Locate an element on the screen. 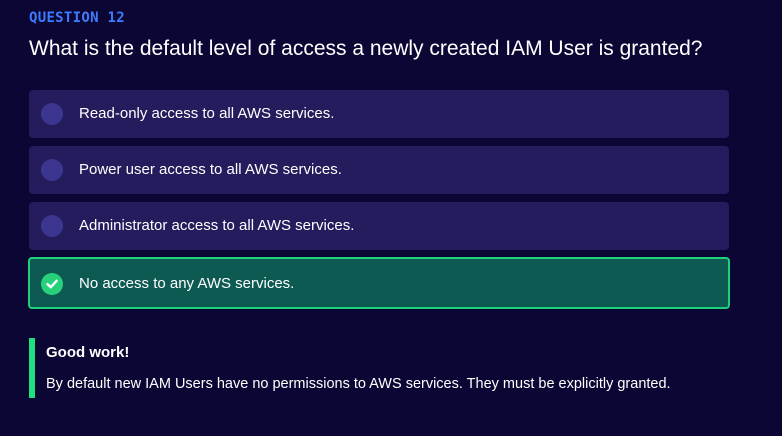 This screenshot has width=782, height=436. answer-option-label: Power user access to all AWS services. is located at coordinates (210, 169).